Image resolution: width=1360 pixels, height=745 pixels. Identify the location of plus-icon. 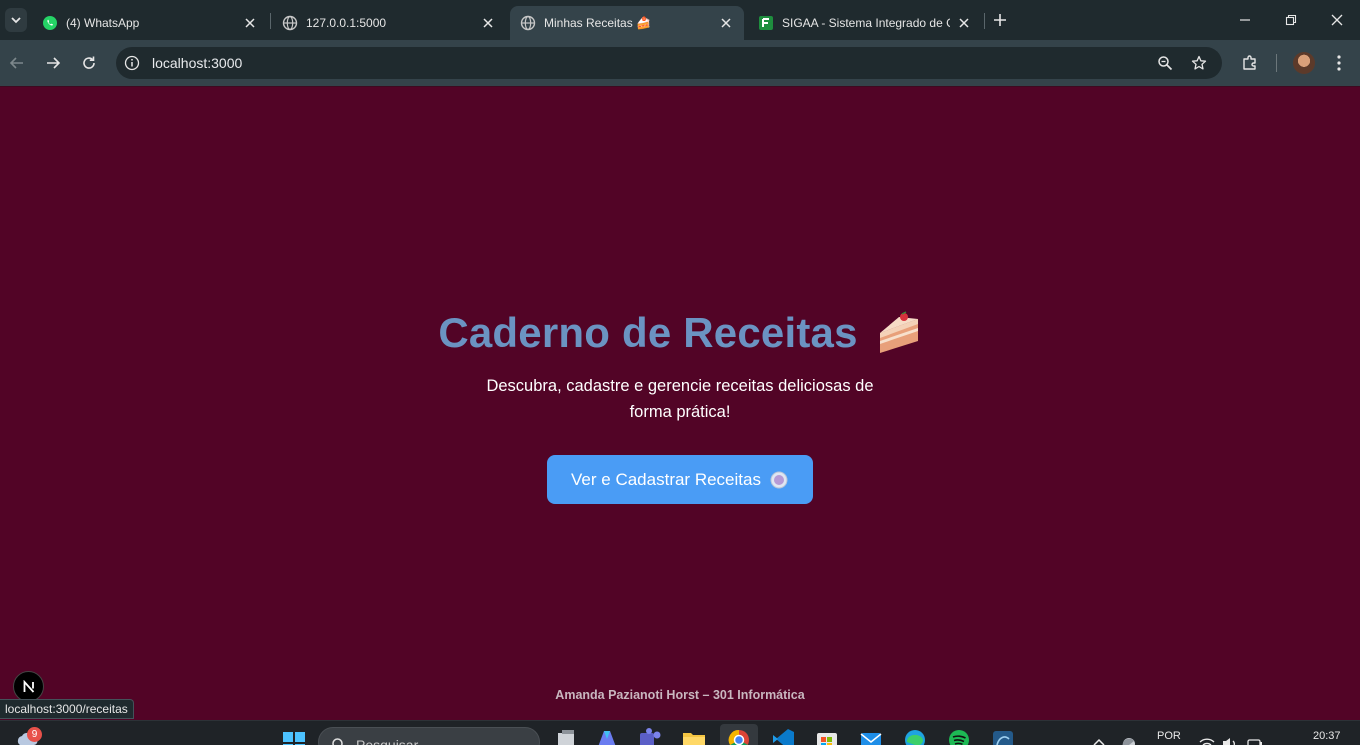
(1000, 20).